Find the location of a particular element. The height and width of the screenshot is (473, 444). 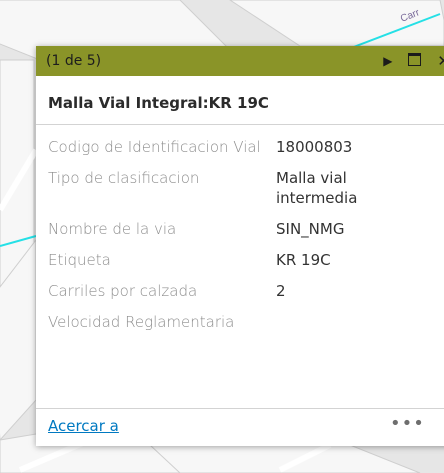

maximize-icon is located at coordinates (415, 61).